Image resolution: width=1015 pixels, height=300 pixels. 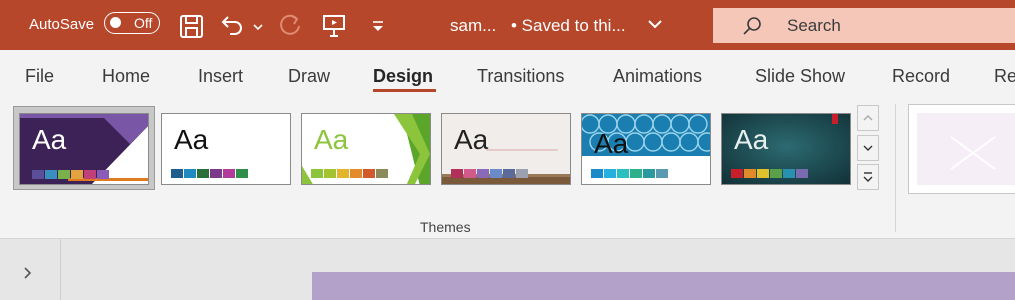 I want to click on group-divider, so click(x=895, y=168).